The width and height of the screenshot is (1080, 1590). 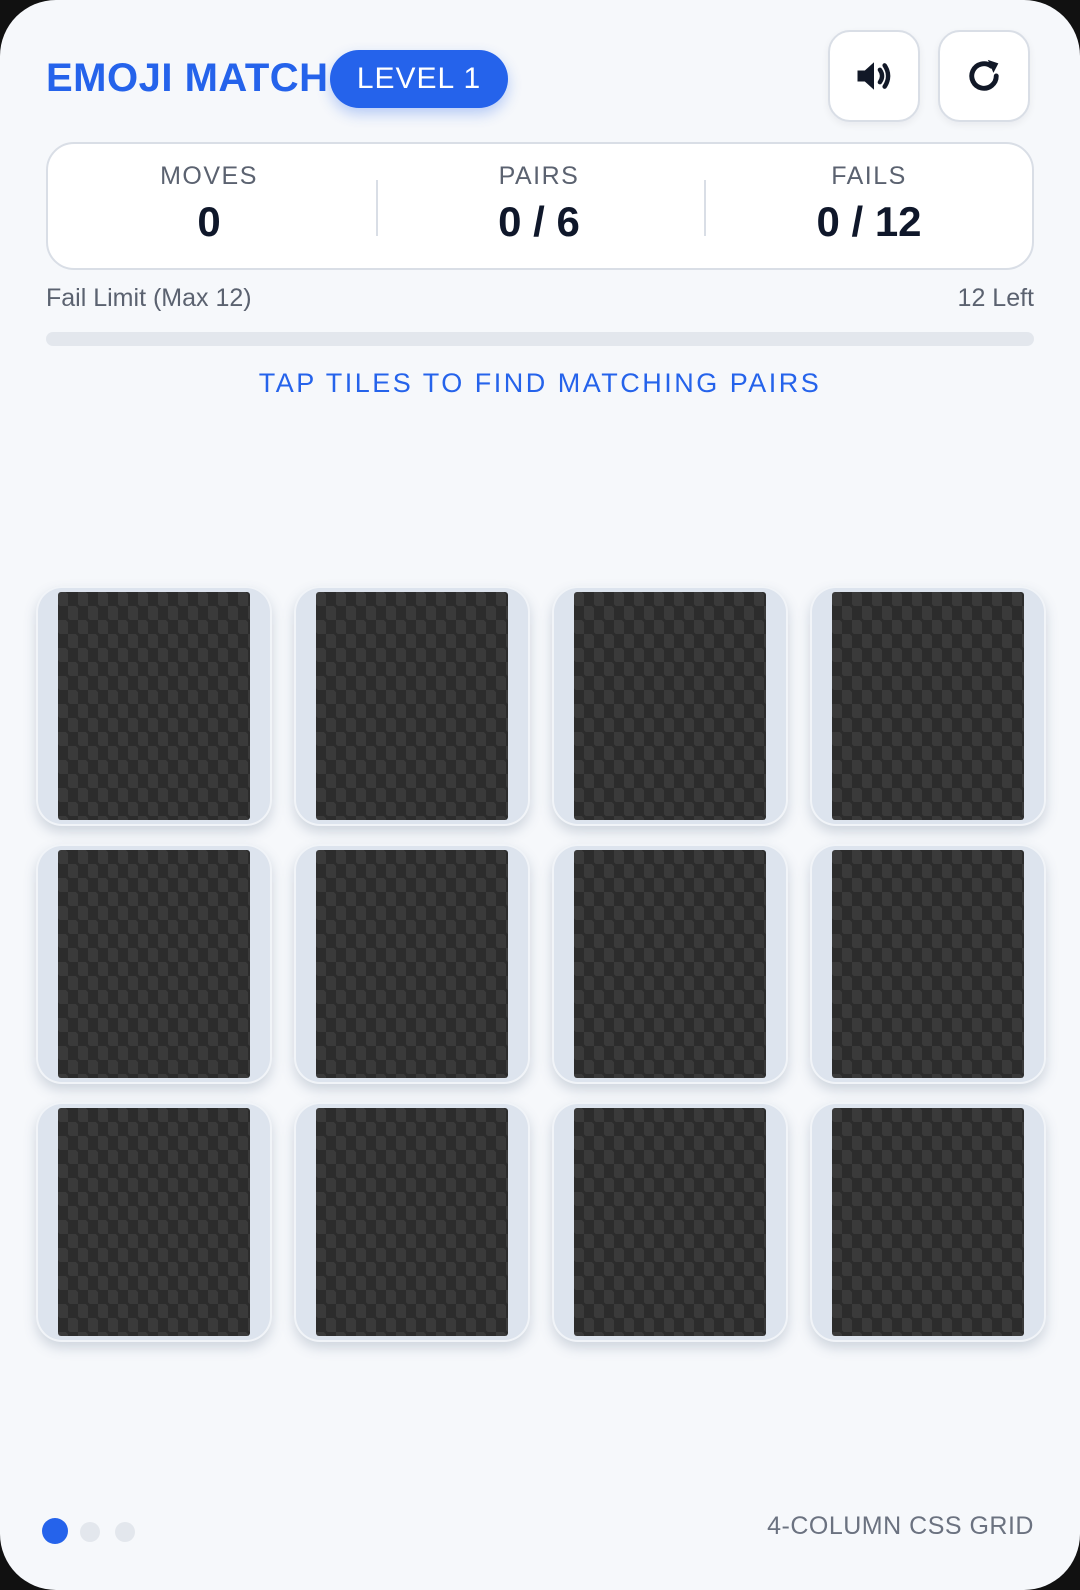 What do you see at coordinates (869, 221) in the screenshot?
I see `fails-value: 0 / 12` at bounding box center [869, 221].